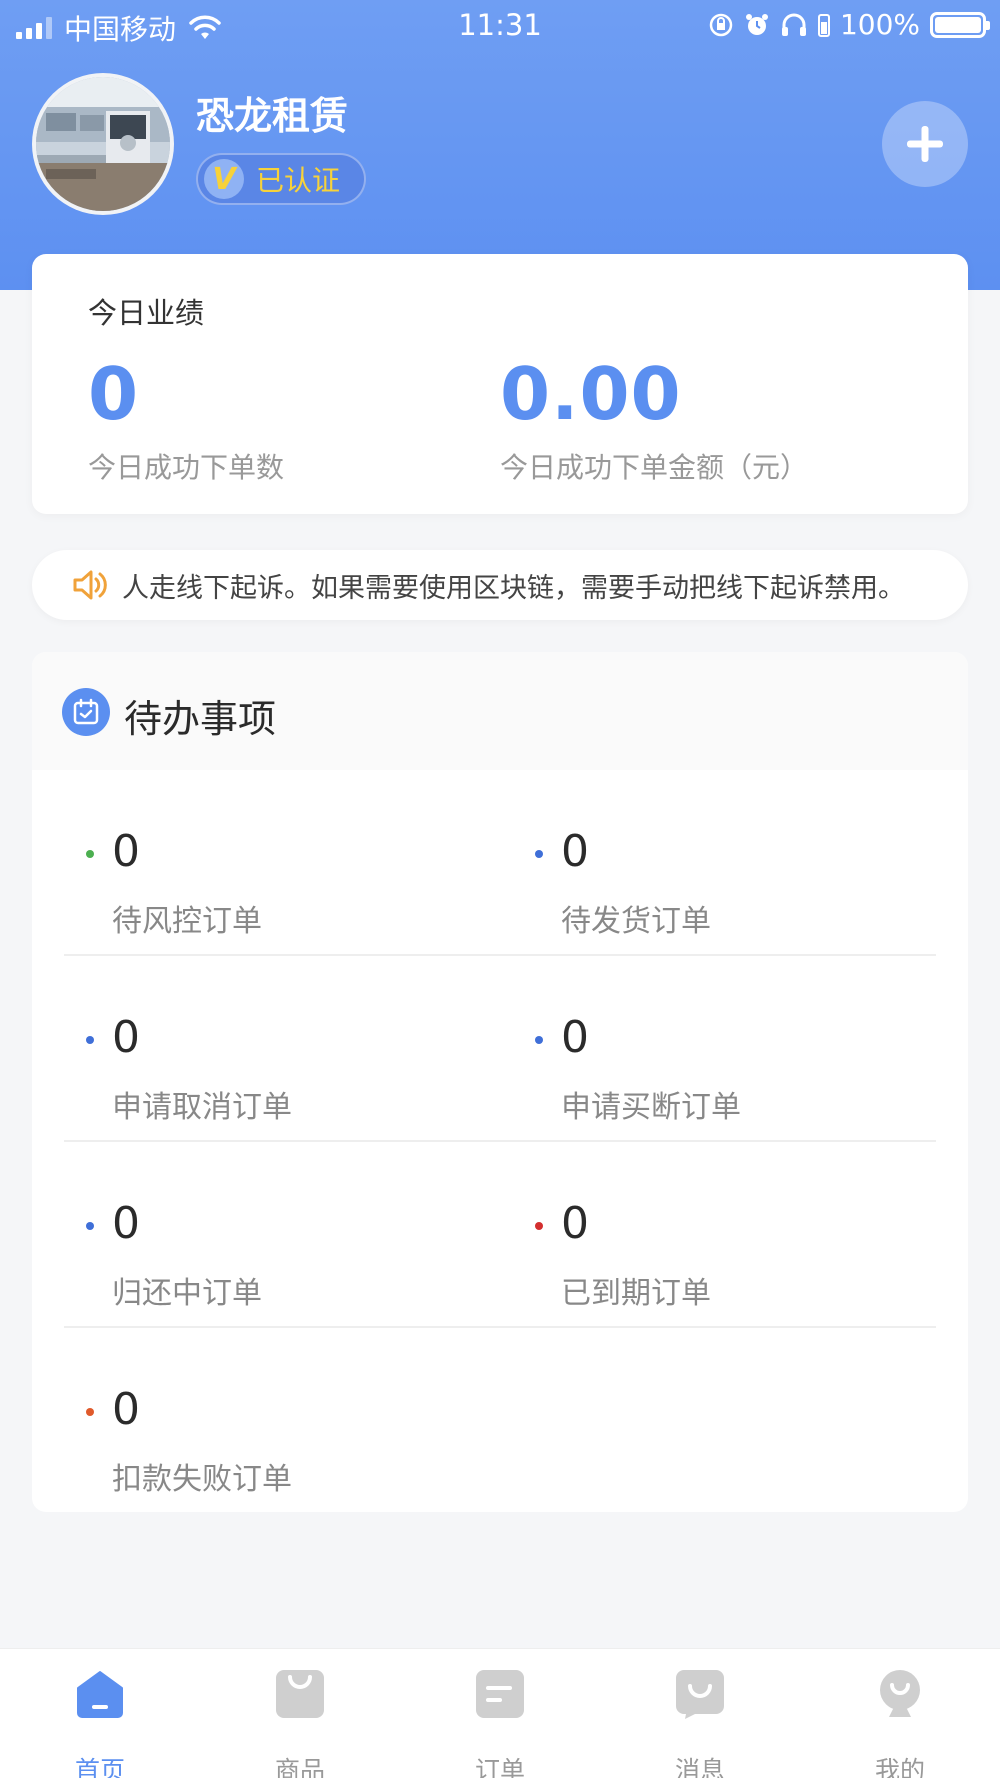 The height and width of the screenshot is (1778, 1000). I want to click on tab-products: 商品, so click(300, 1713).